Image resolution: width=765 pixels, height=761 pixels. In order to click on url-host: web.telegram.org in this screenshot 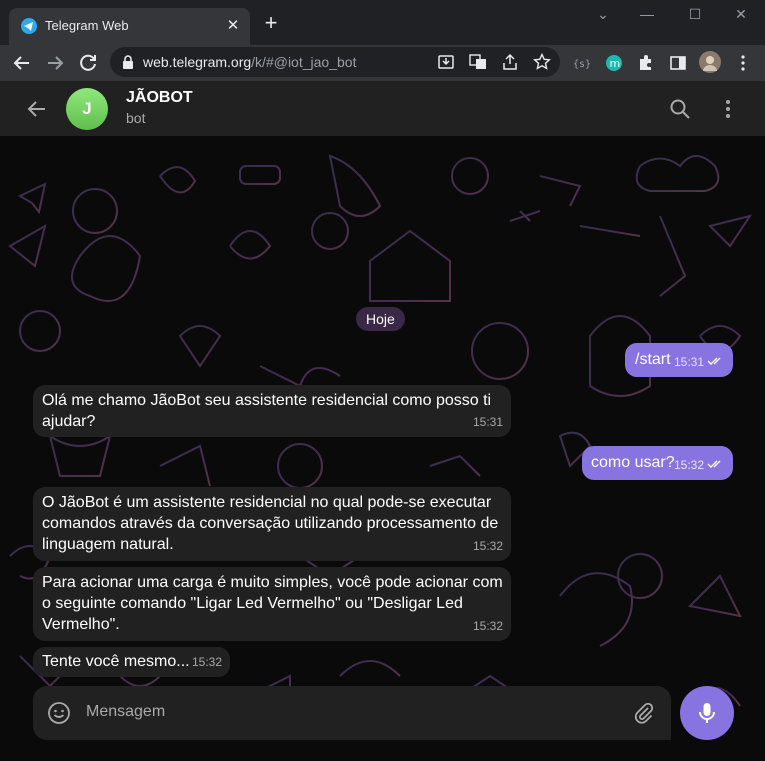, I will do `click(197, 62)`.